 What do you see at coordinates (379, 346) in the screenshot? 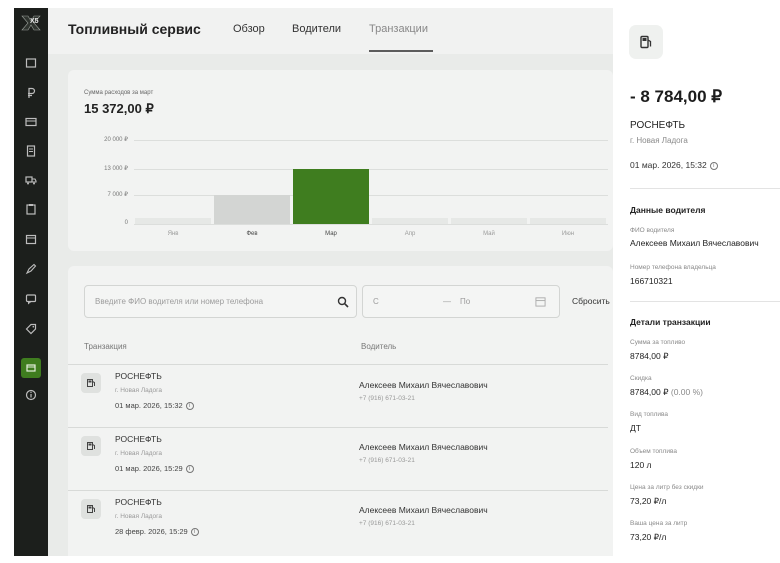
I see `column-driver: Водитель` at bounding box center [379, 346].